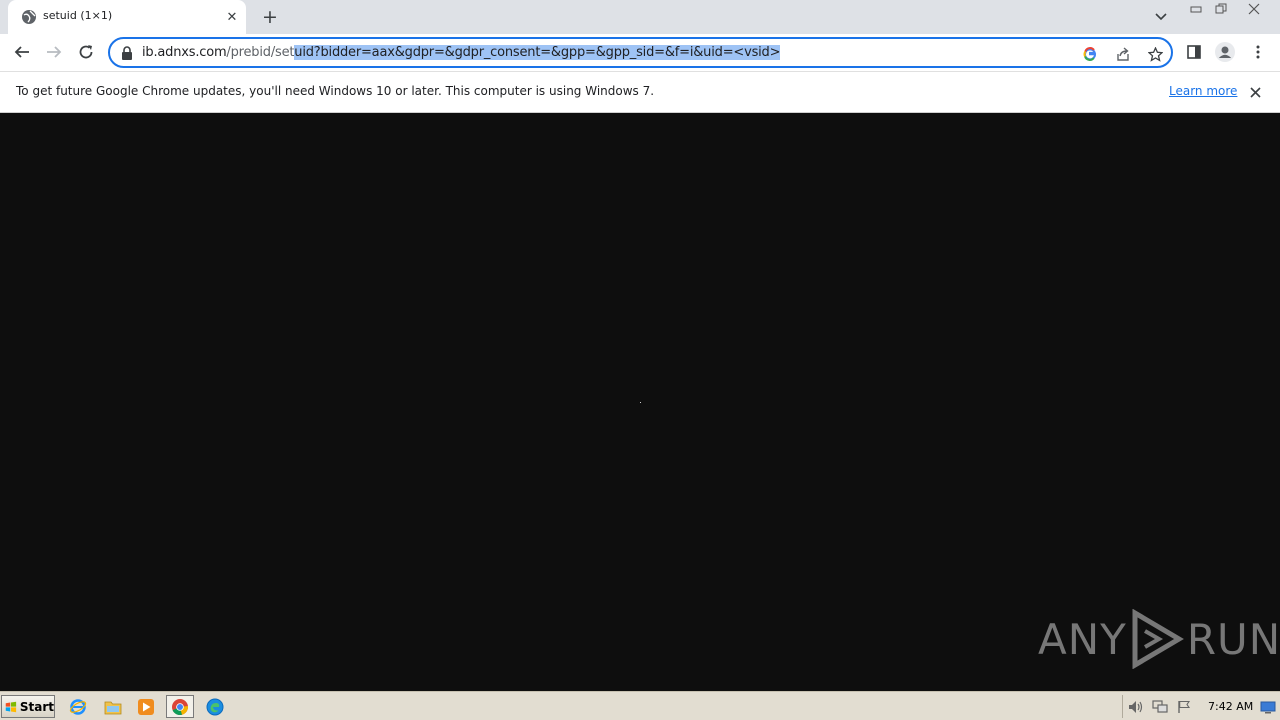 The width and height of the screenshot is (1280, 720). I want to click on tab-close-icon: ✕, so click(232, 17).